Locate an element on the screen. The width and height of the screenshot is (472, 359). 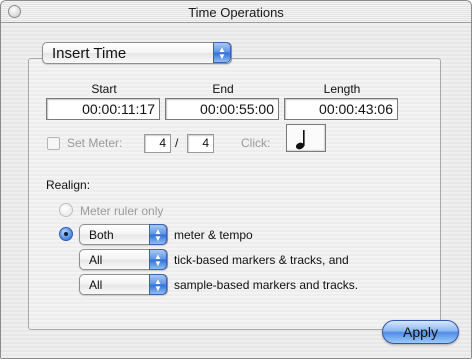
end-field: 00:00:55:00 is located at coordinates (222, 109).